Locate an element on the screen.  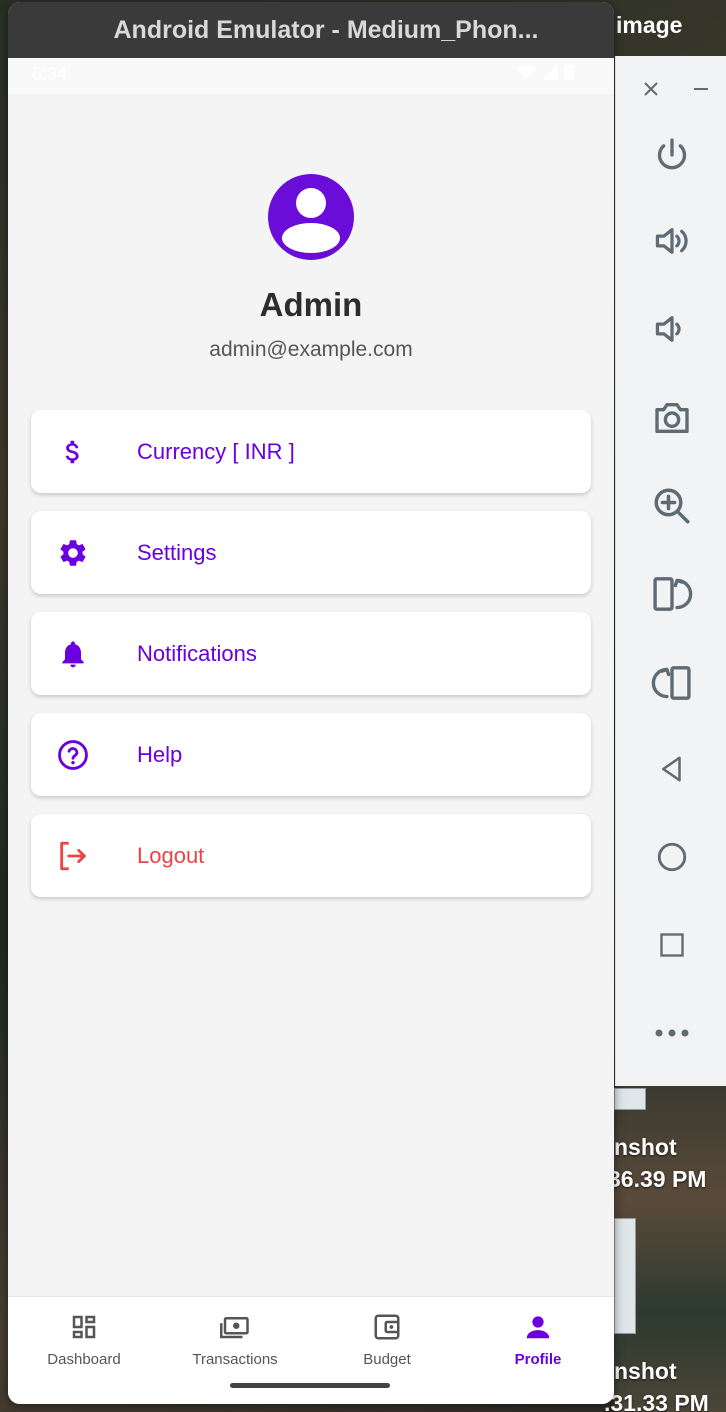
wallet-icon is located at coordinates (387, 1327).